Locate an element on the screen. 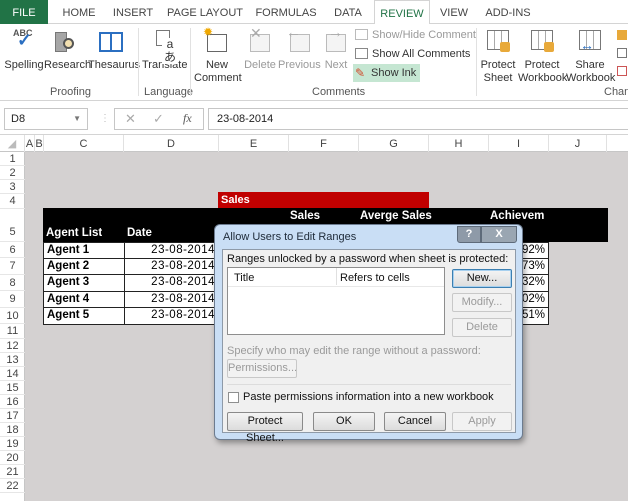 This screenshot has height=501, width=628. tab-insert: INSERT is located at coordinates (133, 12).